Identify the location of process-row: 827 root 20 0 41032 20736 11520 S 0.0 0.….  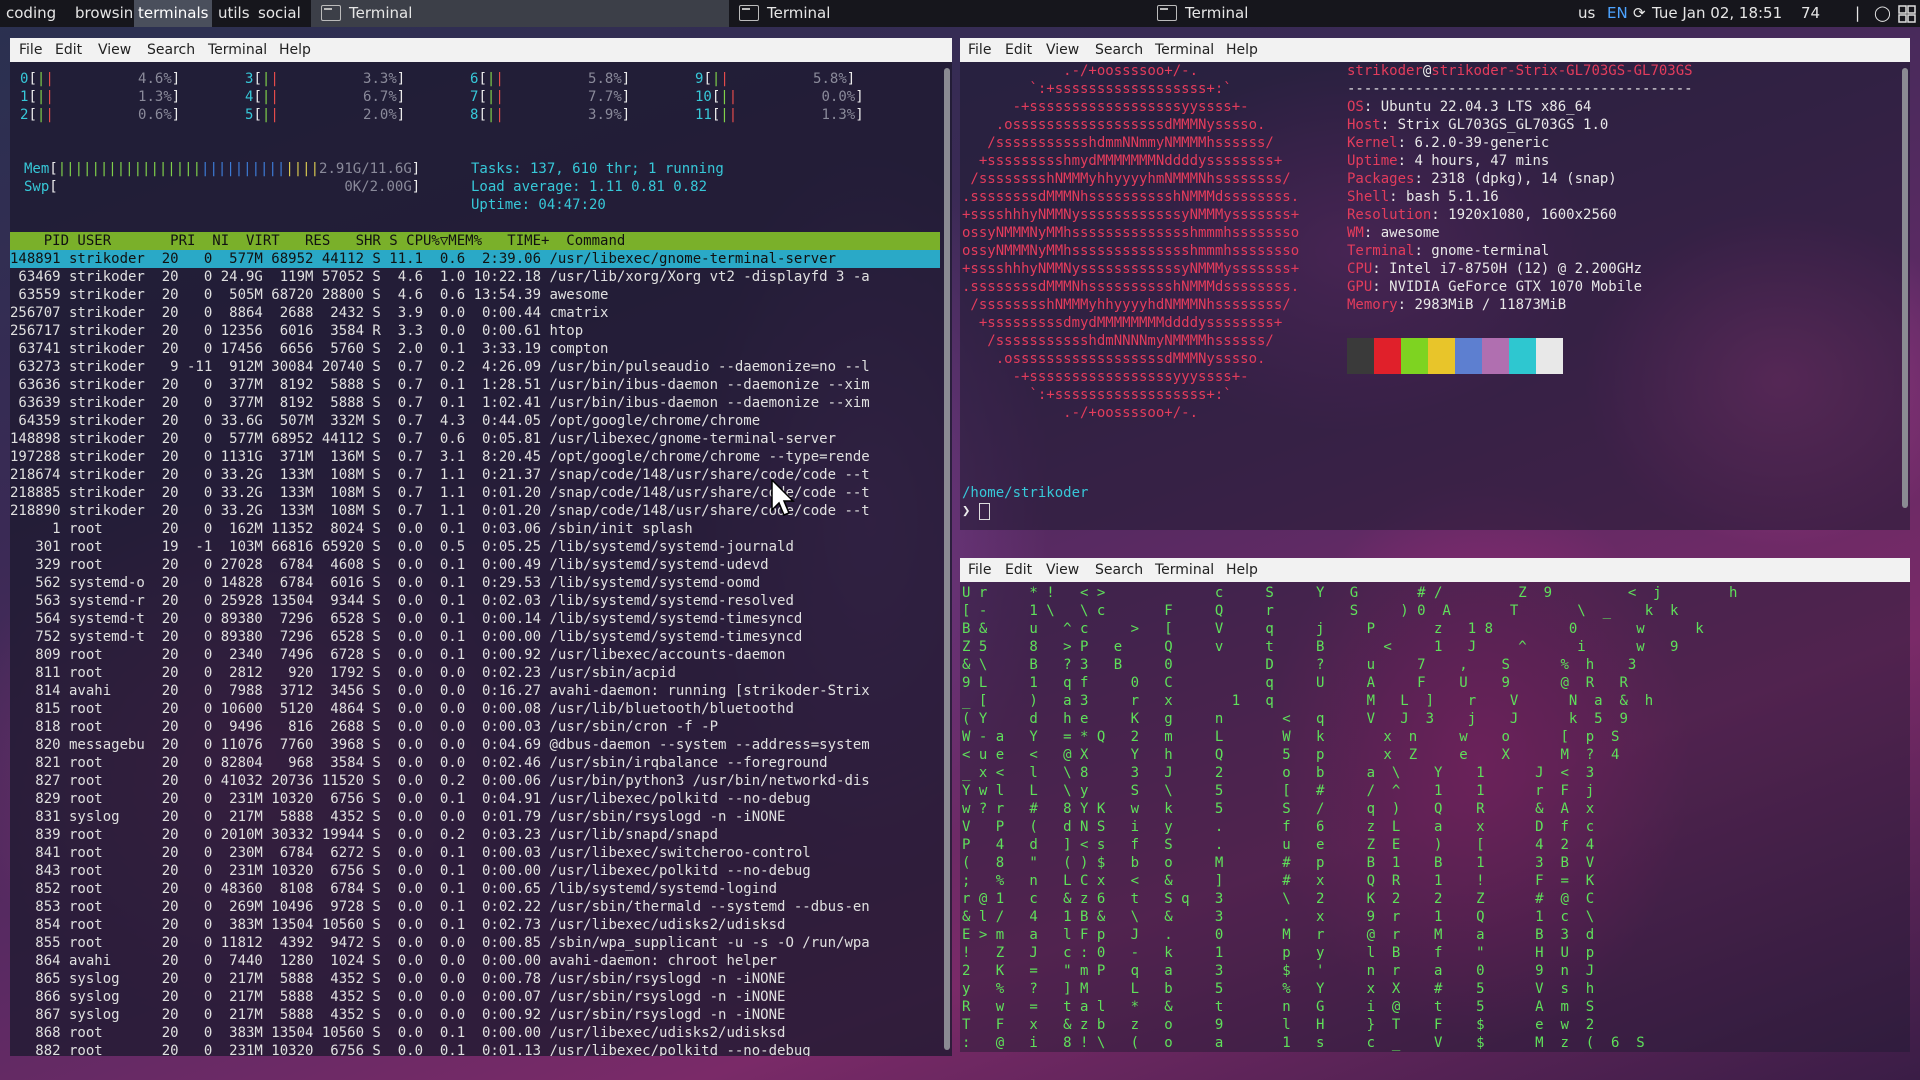
(439, 781).